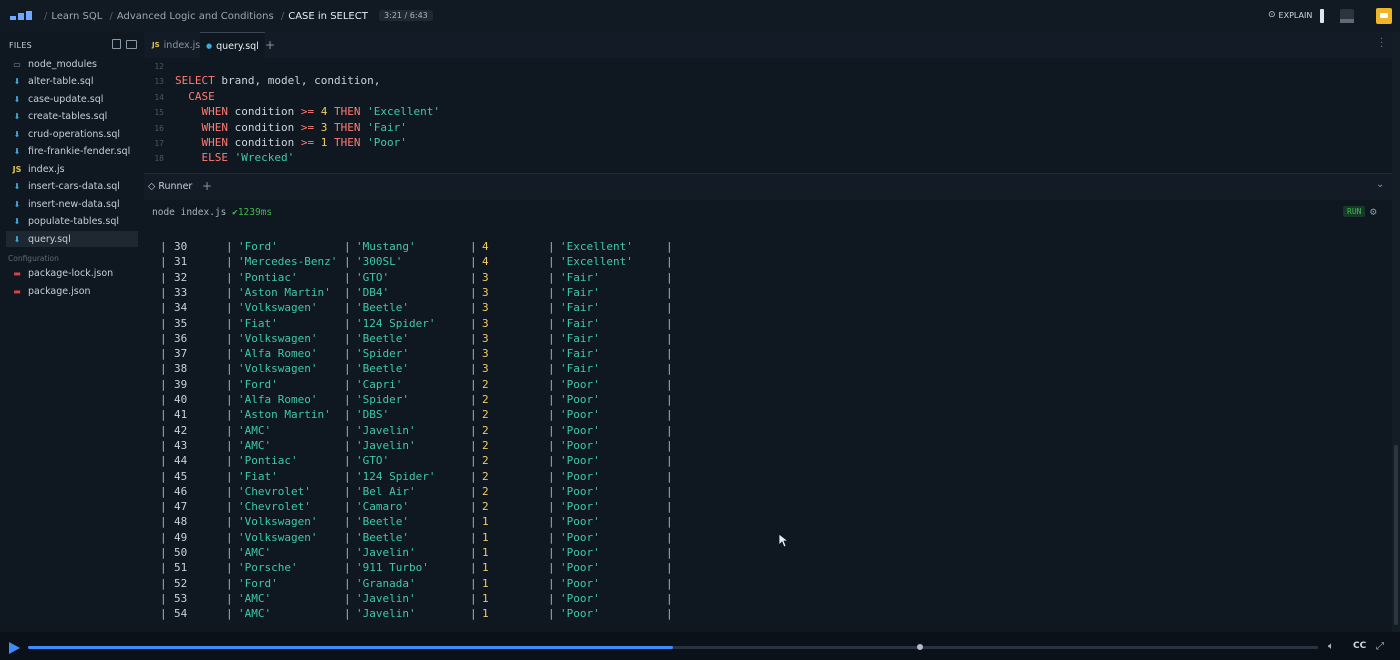 This screenshot has height=660, width=1400. Describe the element at coordinates (201, 127) in the screenshot. I see `code-token: WHEN` at that location.